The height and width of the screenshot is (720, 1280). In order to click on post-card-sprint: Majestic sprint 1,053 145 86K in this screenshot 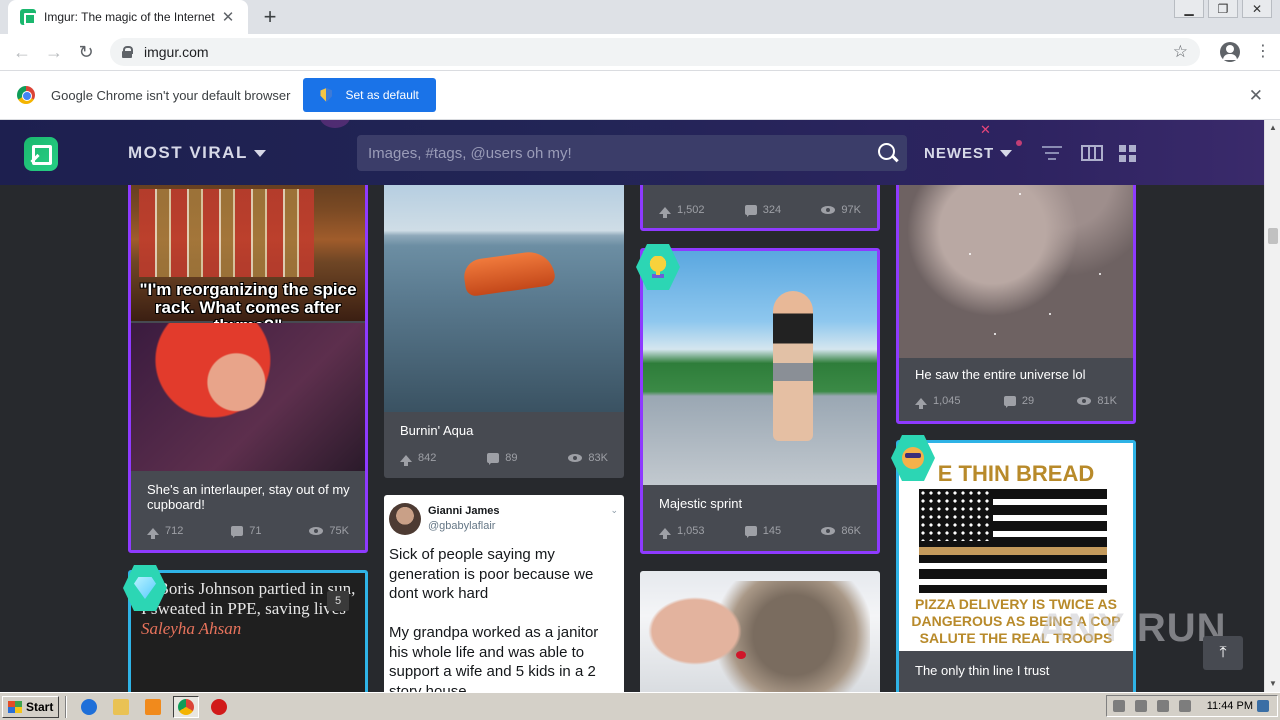, I will do `click(760, 401)`.